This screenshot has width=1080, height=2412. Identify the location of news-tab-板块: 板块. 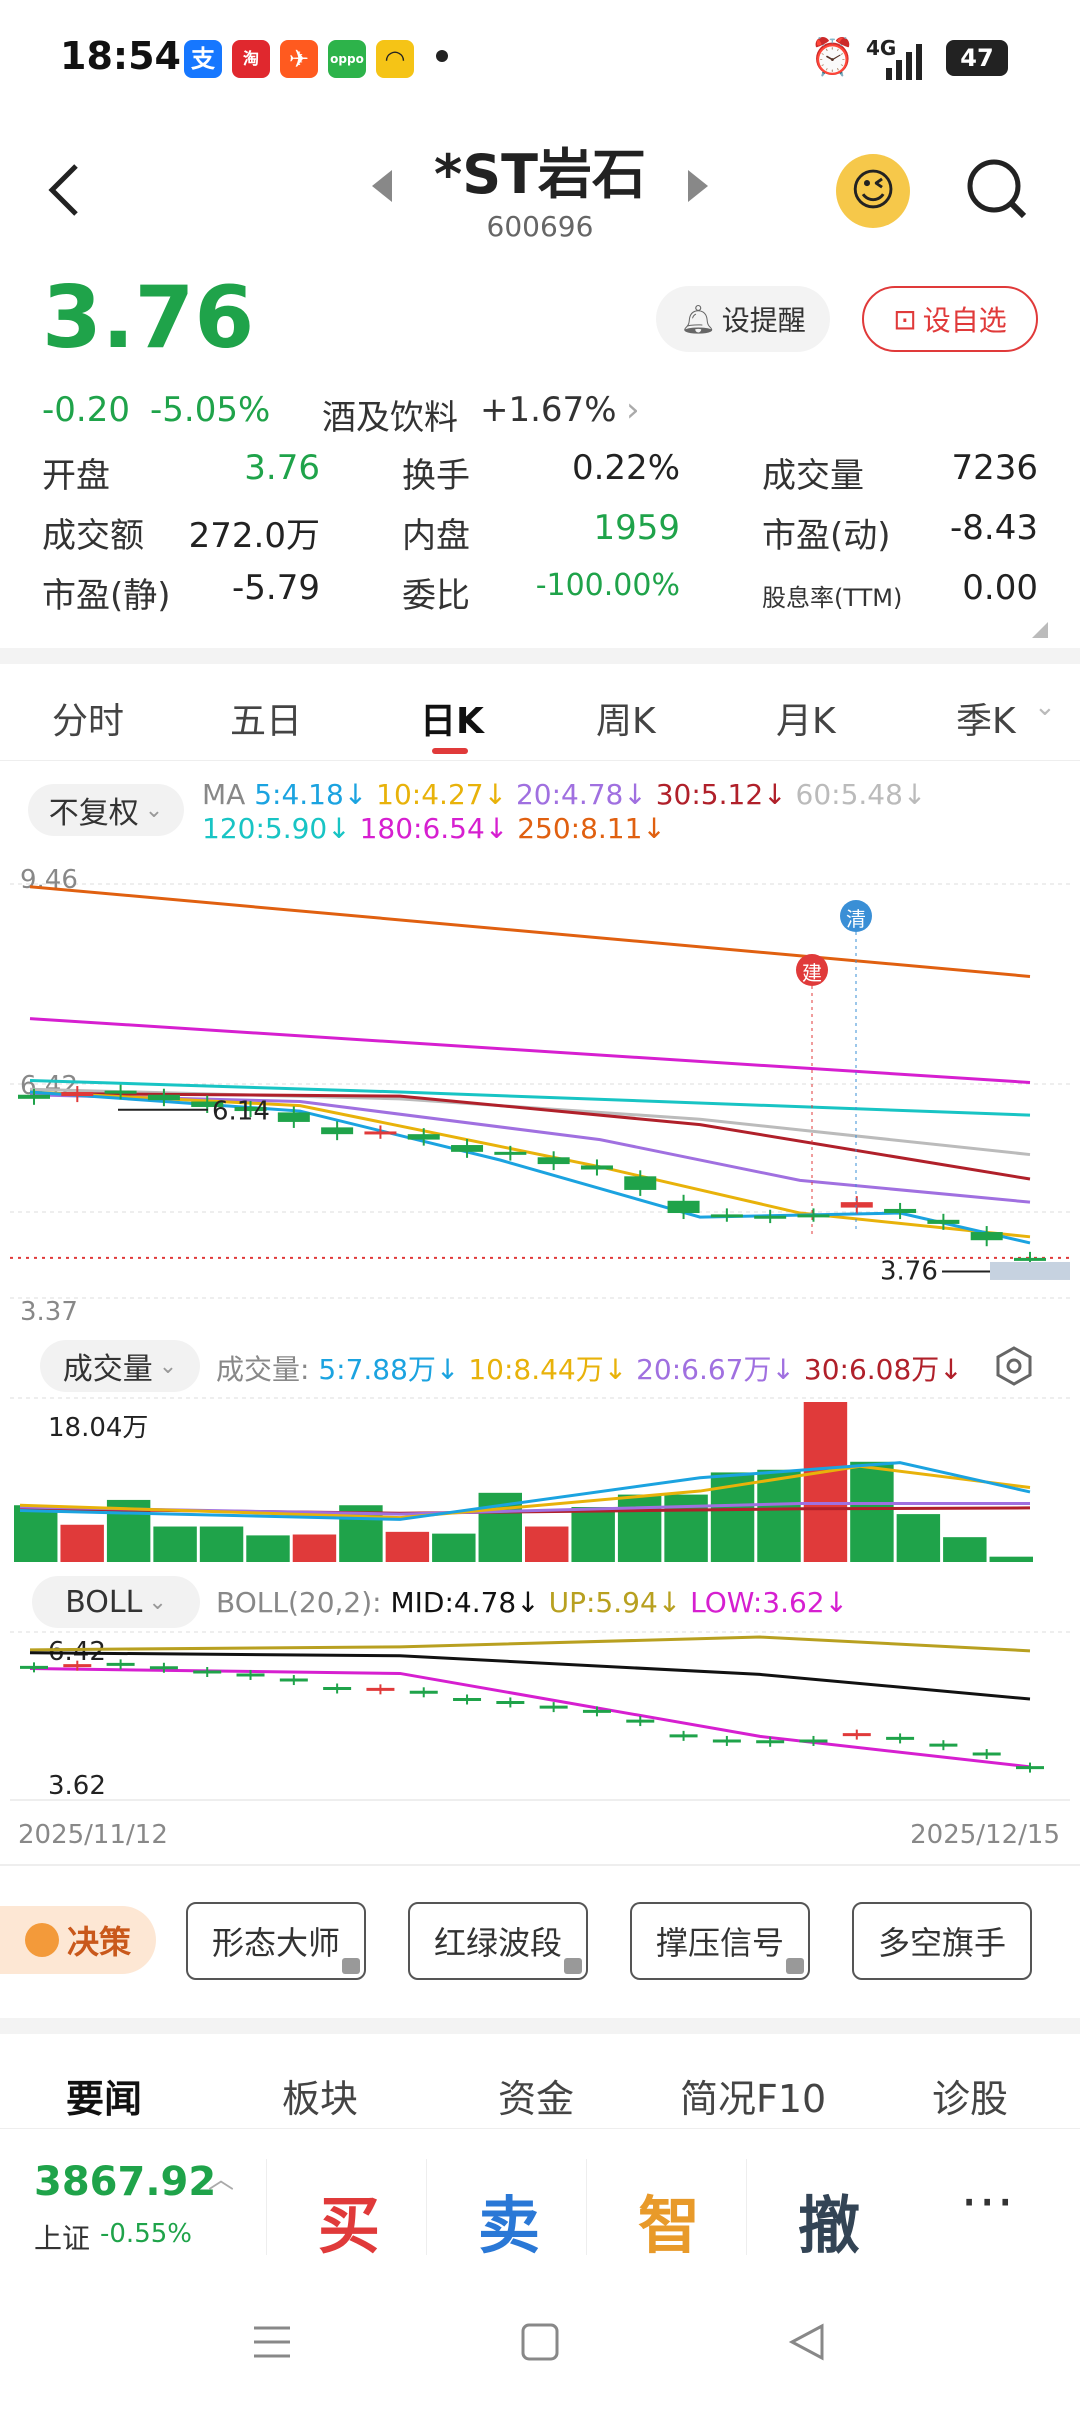
(320, 2095).